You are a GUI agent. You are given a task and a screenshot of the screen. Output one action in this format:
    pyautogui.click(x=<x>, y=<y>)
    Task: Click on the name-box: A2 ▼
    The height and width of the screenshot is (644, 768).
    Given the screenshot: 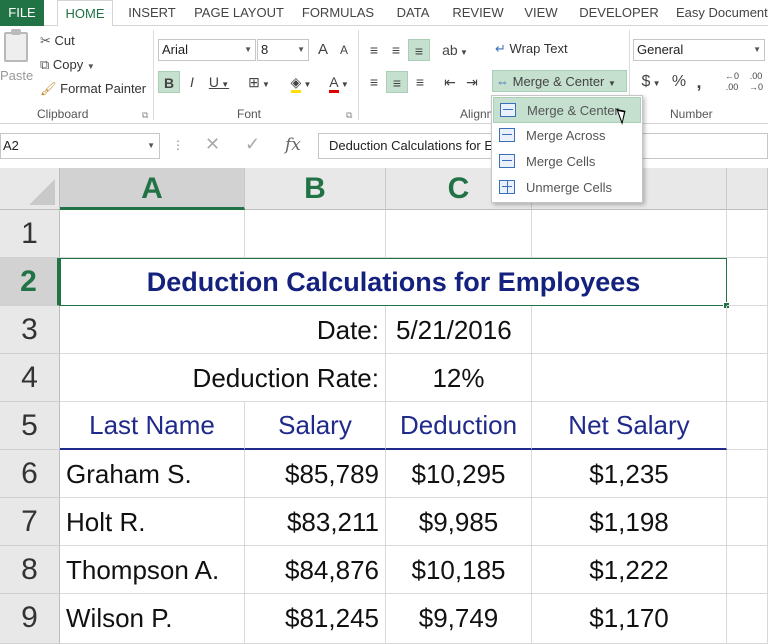 What is the action you would take?
    pyautogui.click(x=80, y=146)
    